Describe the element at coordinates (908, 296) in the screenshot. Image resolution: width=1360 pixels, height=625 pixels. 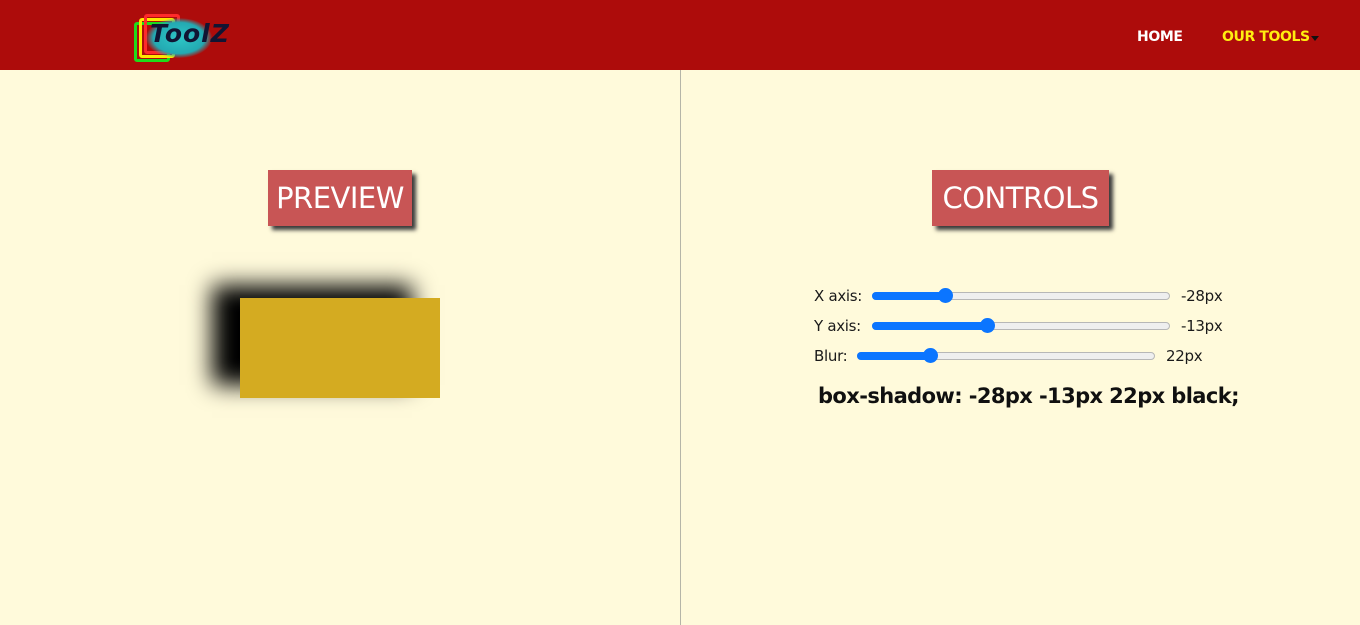
I see `x-axis-slider-fill` at that location.